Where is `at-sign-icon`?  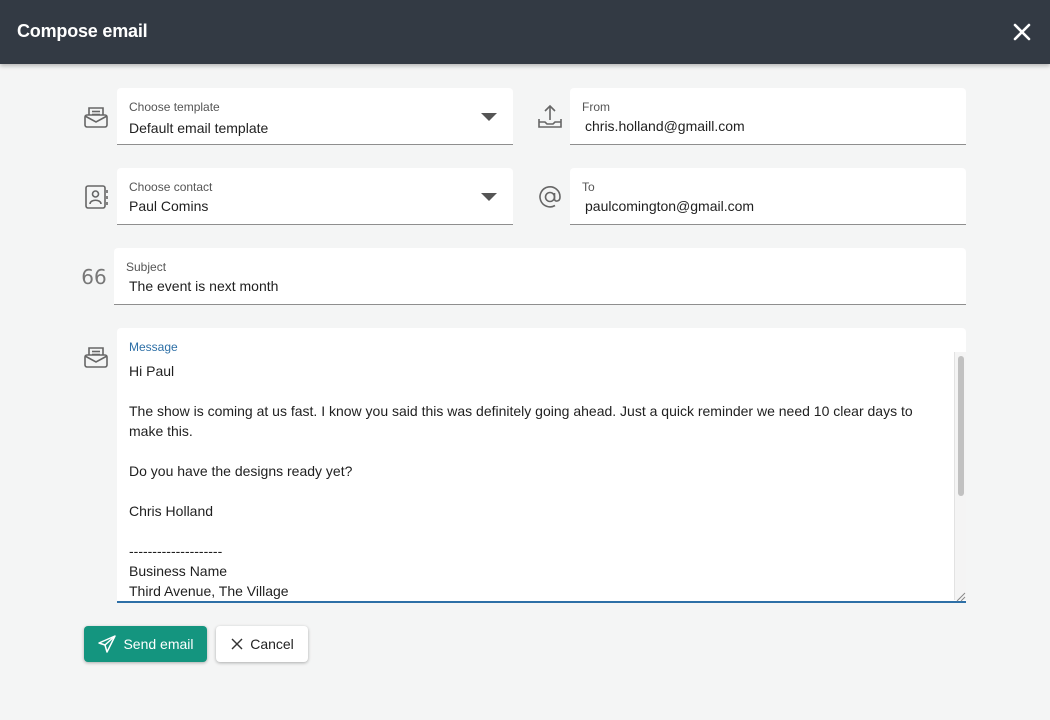 at-sign-icon is located at coordinates (550, 197).